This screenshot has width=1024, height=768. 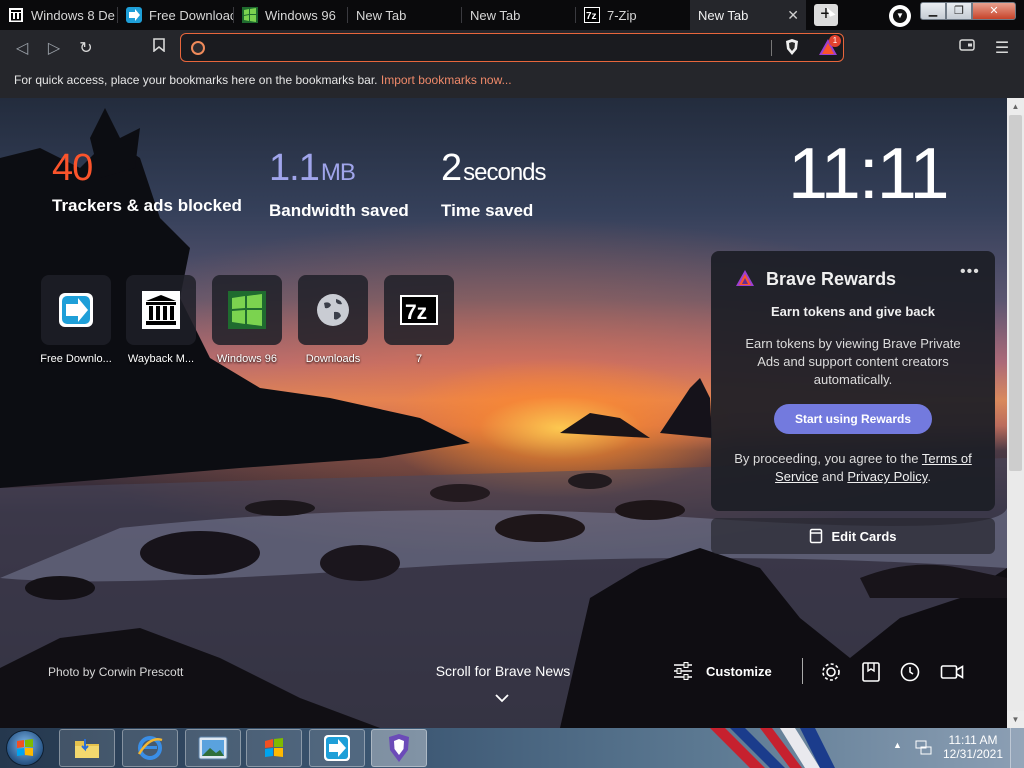 What do you see at coordinates (25, 748) in the screenshot?
I see `start-button` at bounding box center [25, 748].